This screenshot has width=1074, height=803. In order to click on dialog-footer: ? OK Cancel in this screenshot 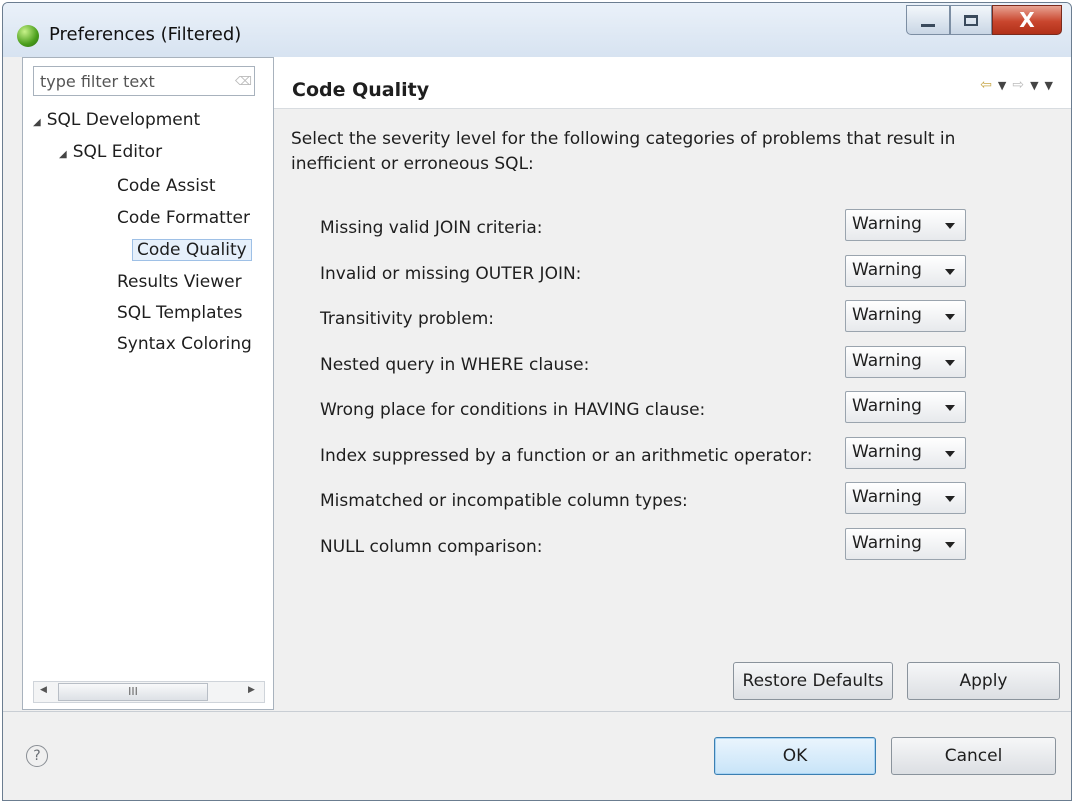, I will do `click(537, 755)`.